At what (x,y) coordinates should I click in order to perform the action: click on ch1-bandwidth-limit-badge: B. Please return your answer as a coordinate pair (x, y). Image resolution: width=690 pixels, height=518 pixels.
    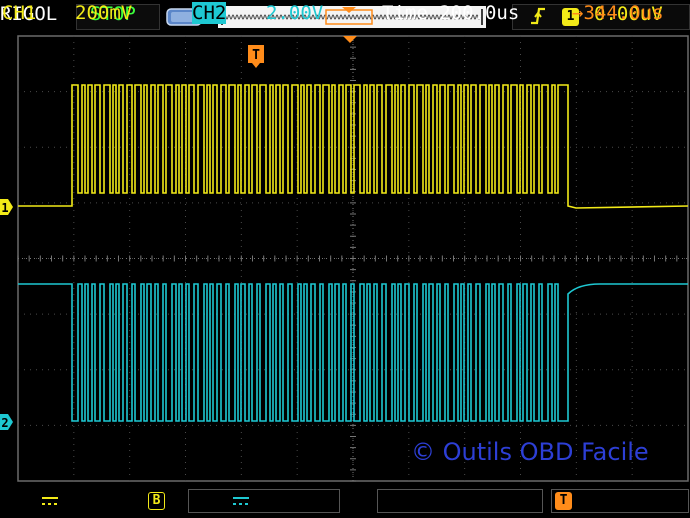
    Looking at the image, I should click on (156, 501).